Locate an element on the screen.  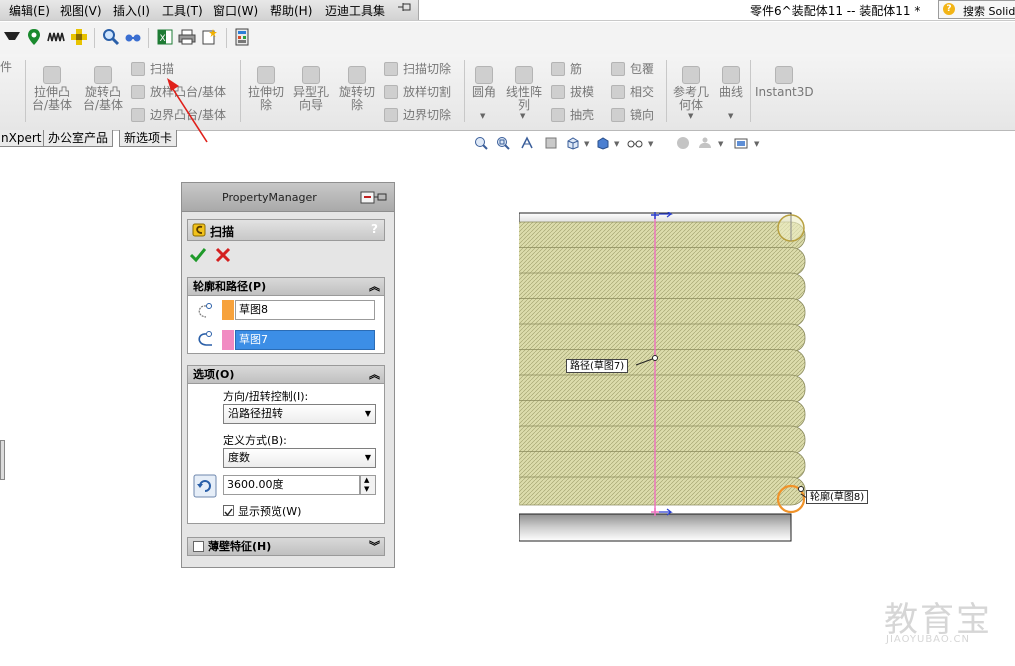
reference-dropdown-icon: ▼ is located at coordinates (690, 116).